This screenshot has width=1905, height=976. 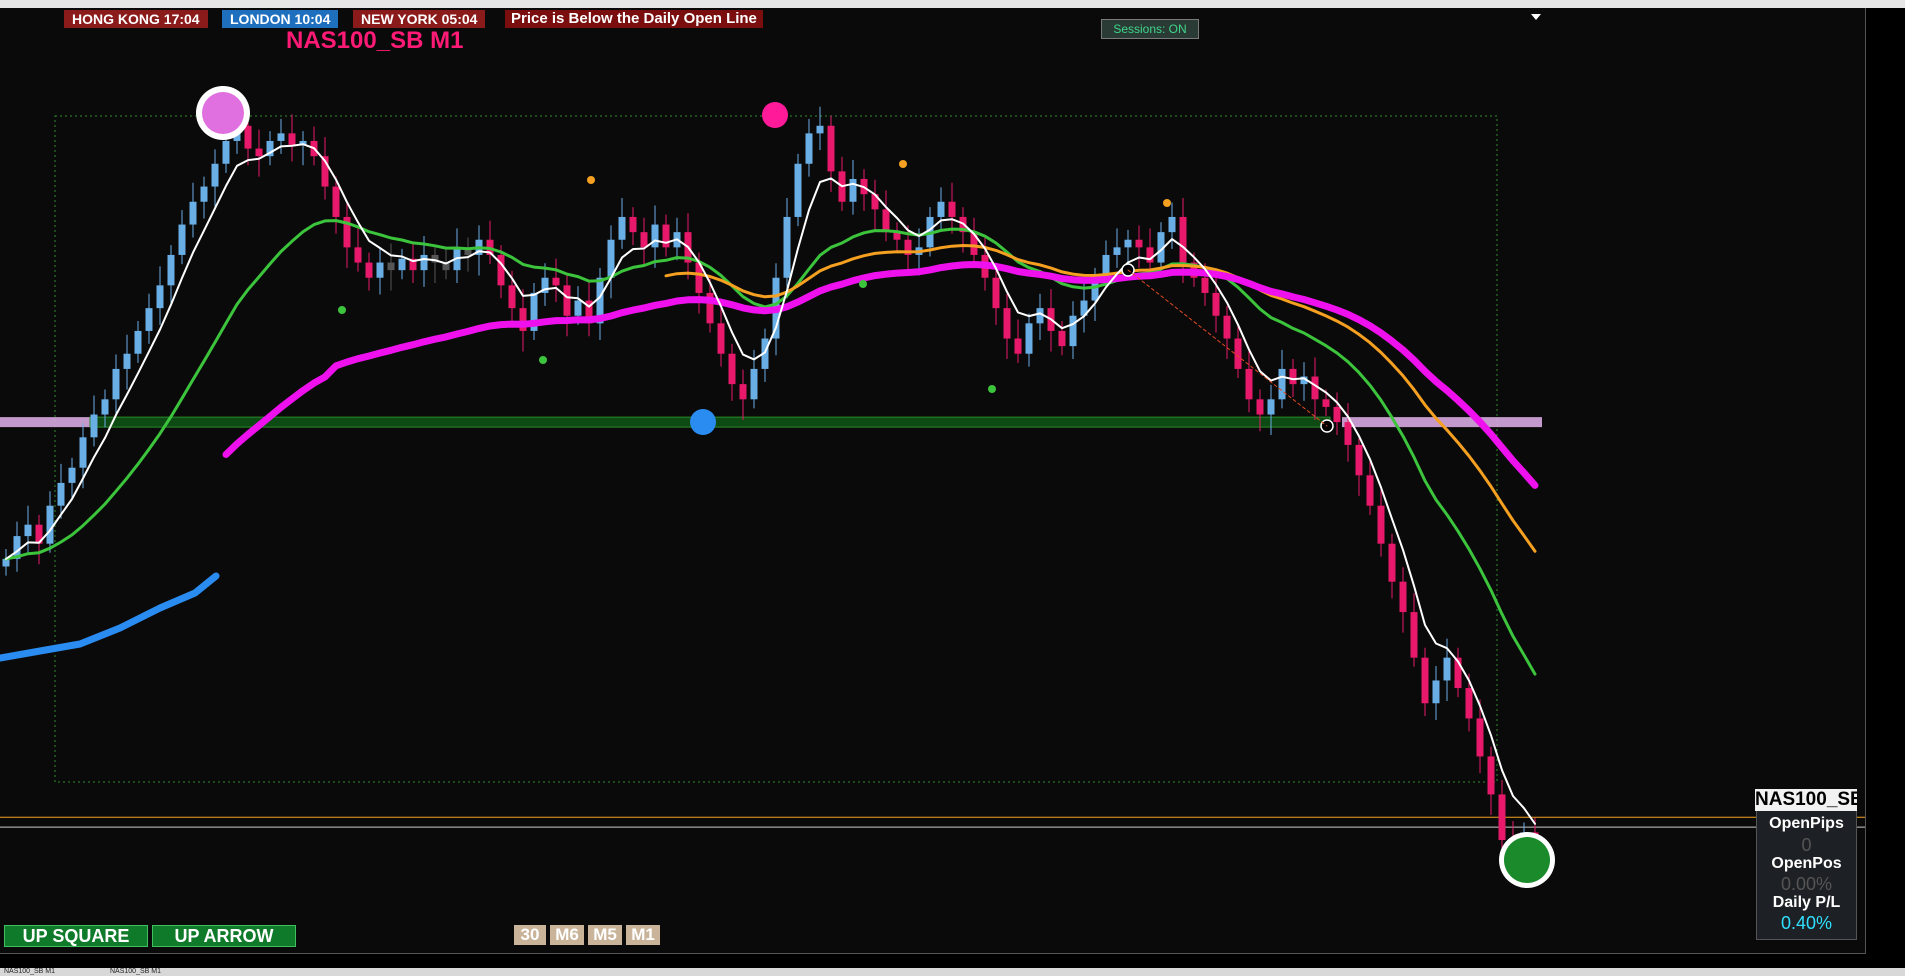 I want to click on session-london: LONDON 10:04, so click(x=280, y=19).